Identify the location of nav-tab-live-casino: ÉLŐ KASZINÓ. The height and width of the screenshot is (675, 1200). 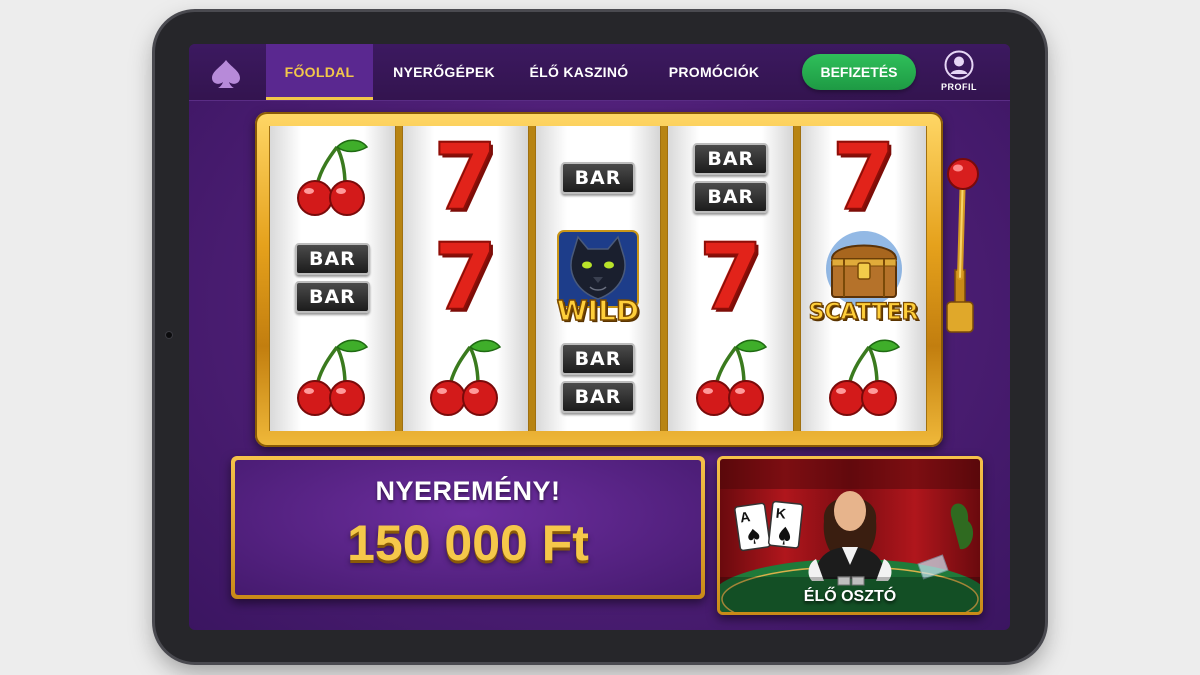
(579, 72).